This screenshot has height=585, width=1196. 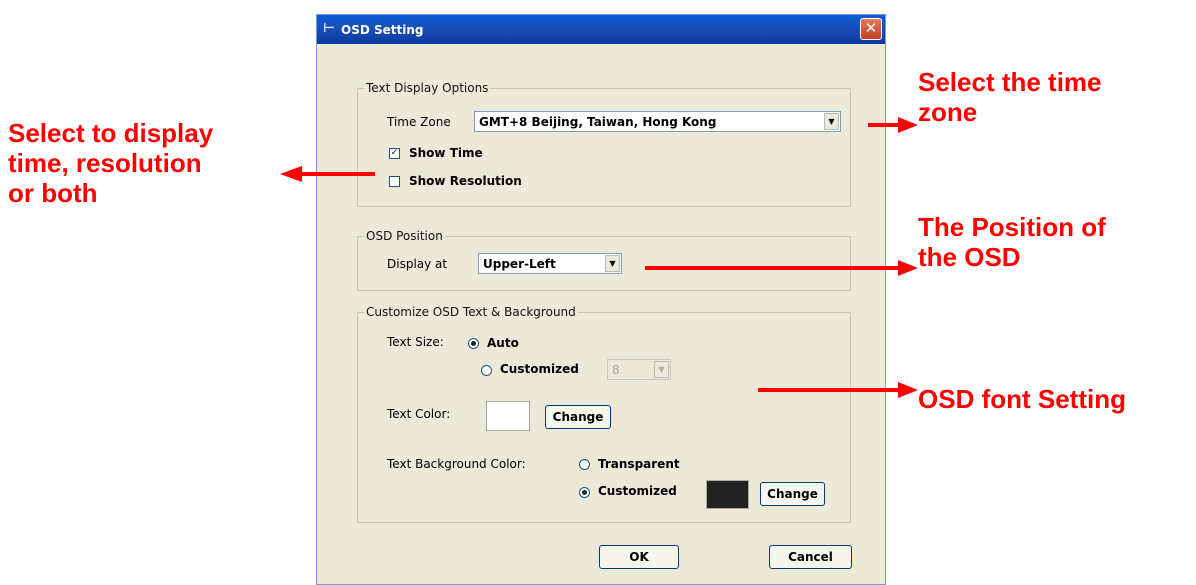 I want to click on time-zone-arrow, so click(x=893, y=125).